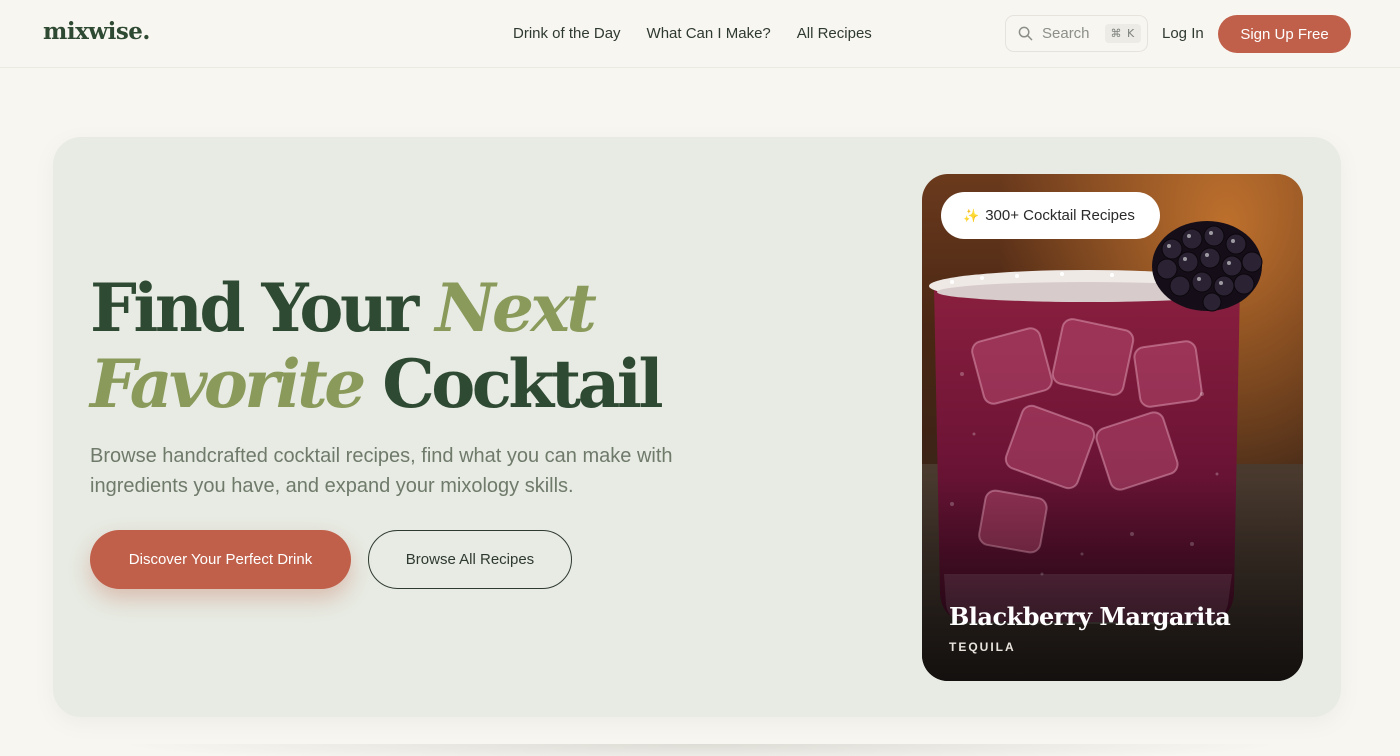 The height and width of the screenshot is (756, 1400). What do you see at coordinates (1183, 33) in the screenshot?
I see `login-link: Log In` at bounding box center [1183, 33].